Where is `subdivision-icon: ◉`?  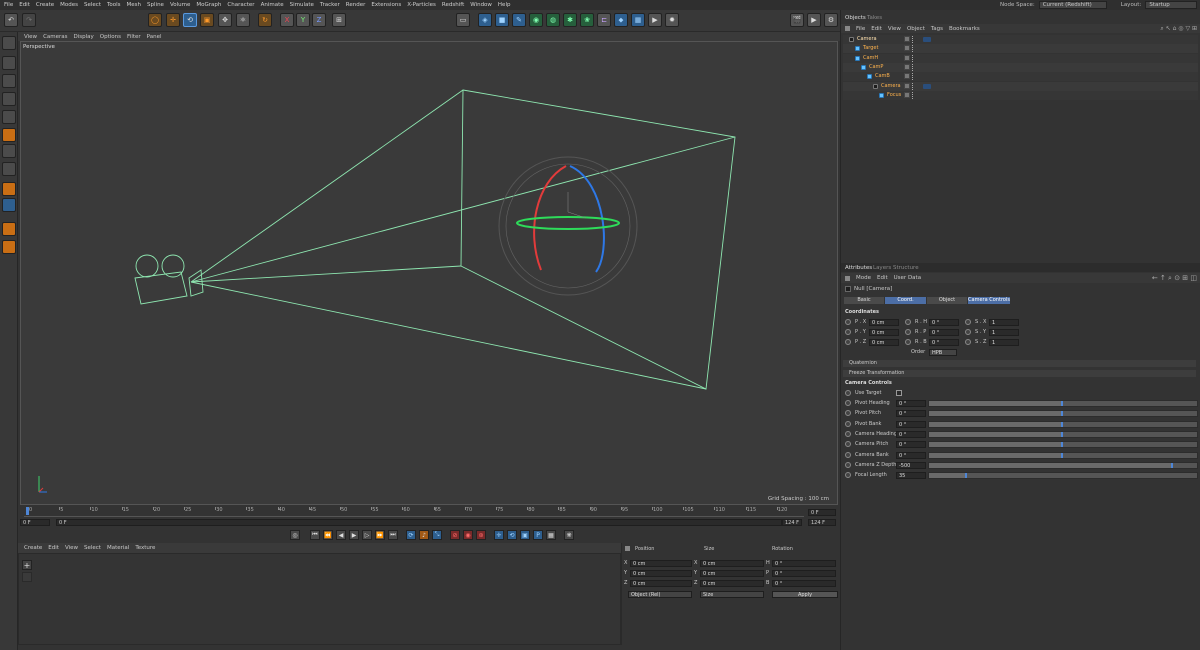
subdivision-icon: ◉ is located at coordinates (536, 20).